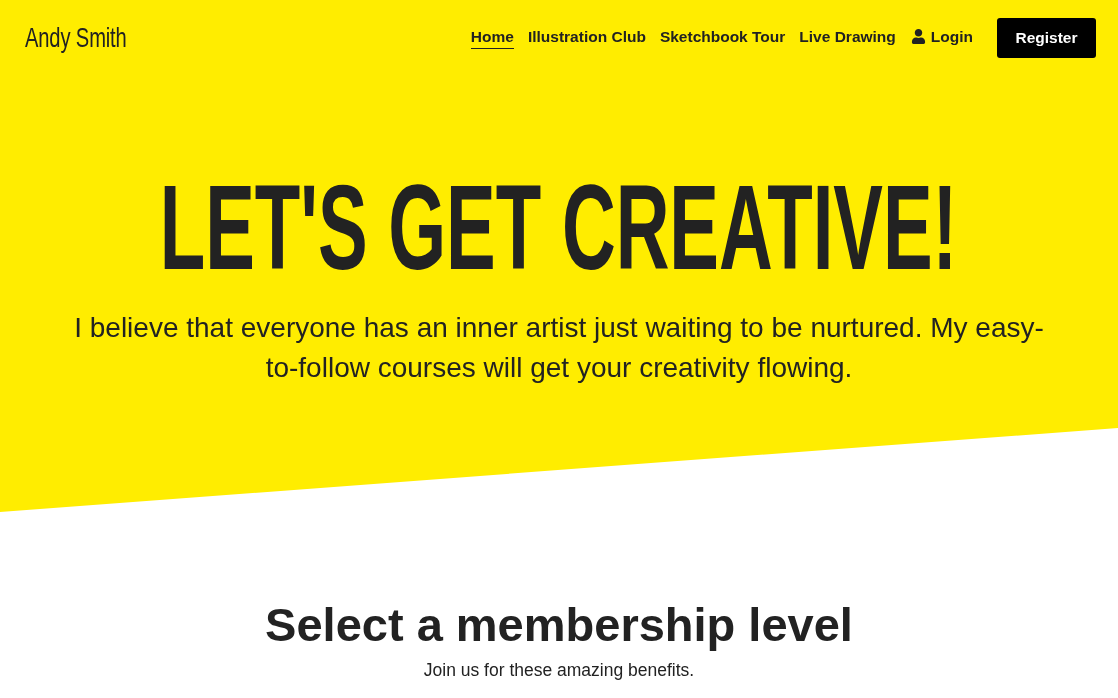  Describe the element at coordinates (1046, 38) in the screenshot. I see `register-button: Register` at that location.